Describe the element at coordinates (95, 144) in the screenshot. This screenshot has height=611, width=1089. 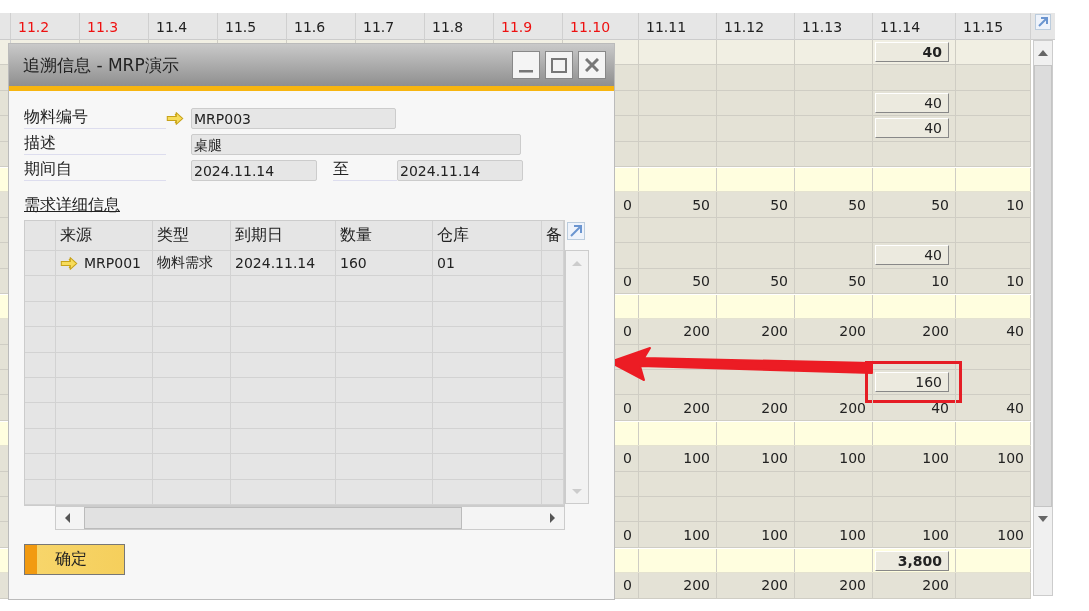
I see `field-label: 描述` at that location.